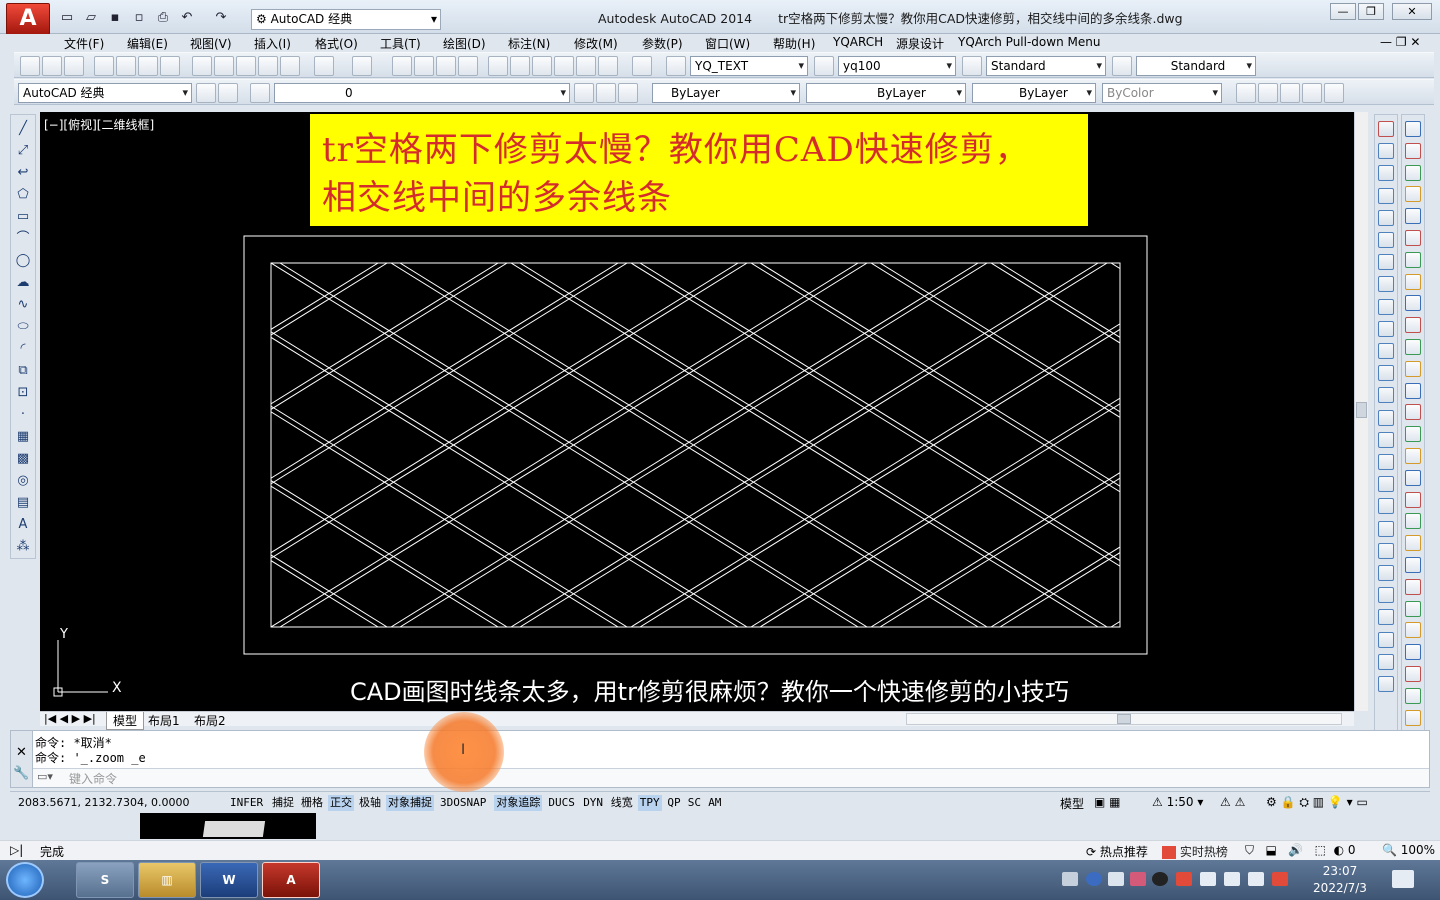  Describe the element at coordinates (23, 503) in the screenshot. I see `table-icon: ▤` at that location.